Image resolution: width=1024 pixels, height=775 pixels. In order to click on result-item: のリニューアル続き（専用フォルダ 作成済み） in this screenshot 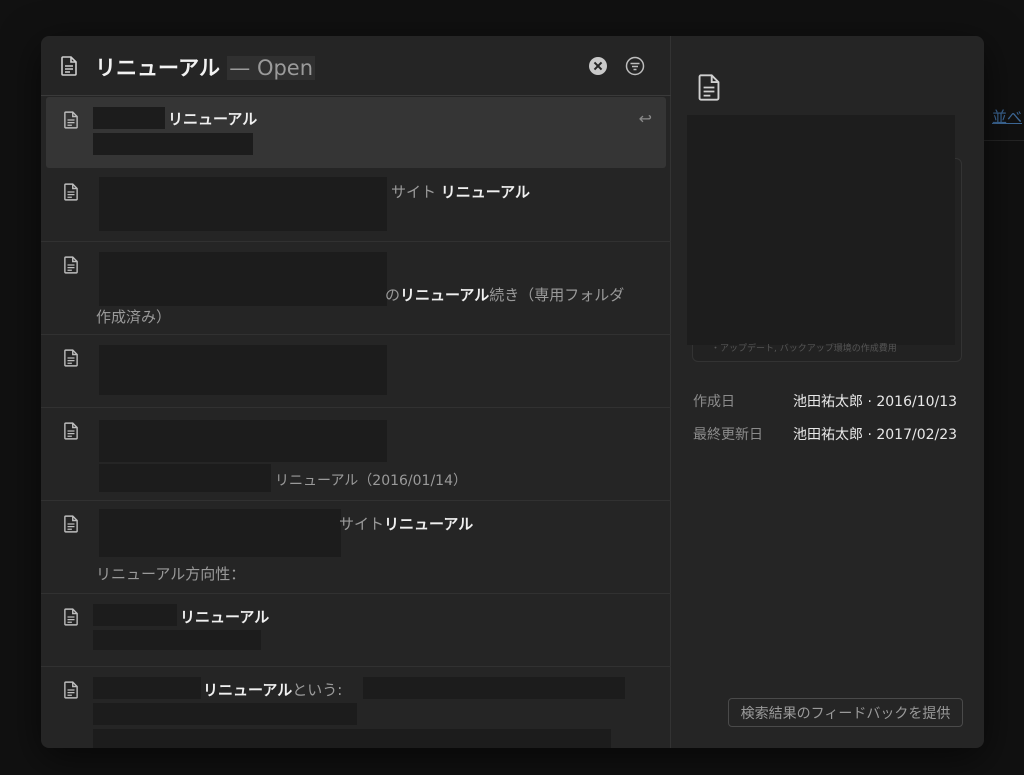, I will do `click(356, 288)`.